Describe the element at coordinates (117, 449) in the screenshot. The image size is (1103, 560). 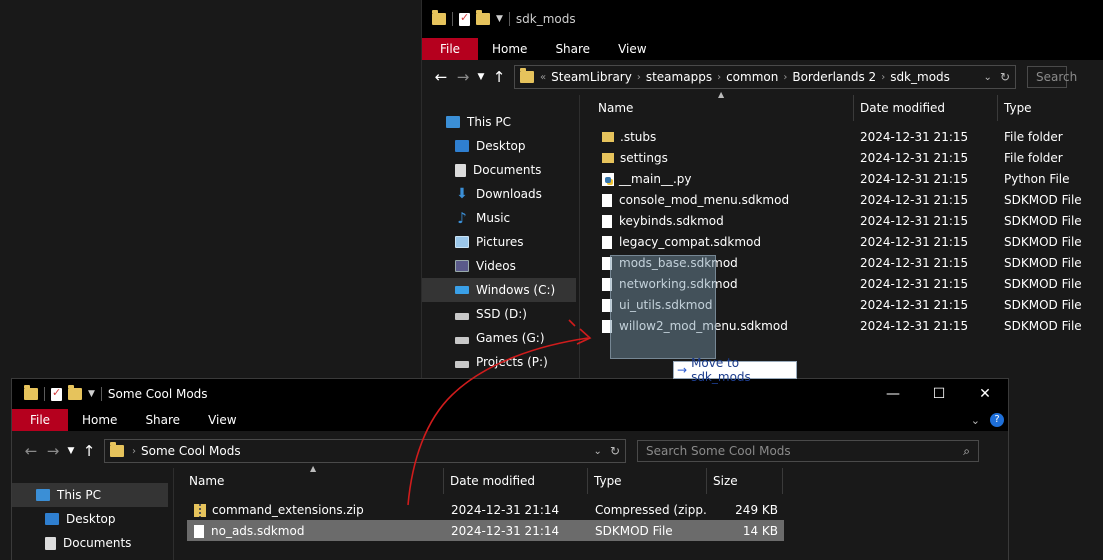
I see `folder-icon` at that location.